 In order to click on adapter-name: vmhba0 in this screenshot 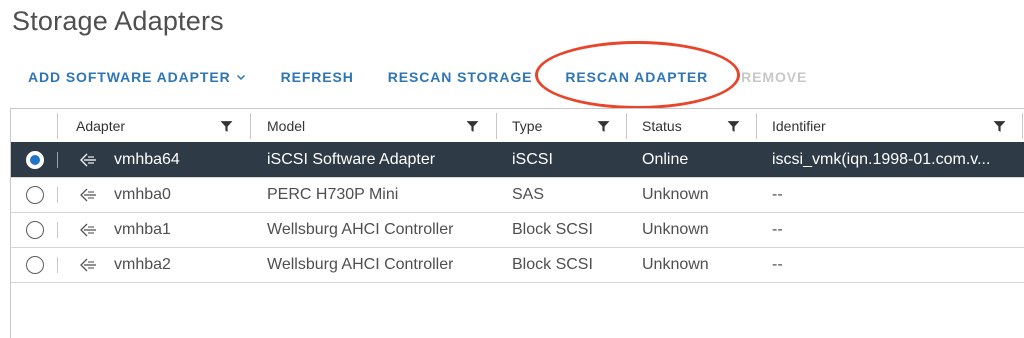, I will do `click(142, 194)`.